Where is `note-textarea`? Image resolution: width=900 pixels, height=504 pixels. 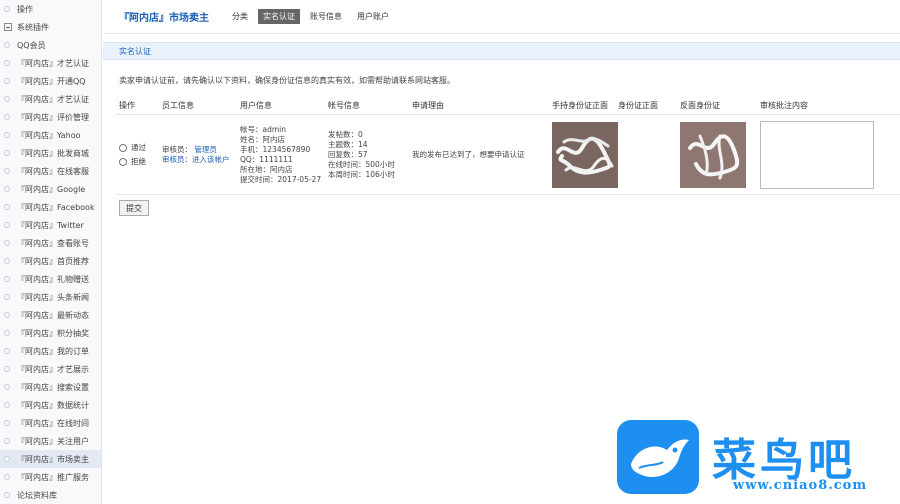 note-textarea is located at coordinates (817, 154).